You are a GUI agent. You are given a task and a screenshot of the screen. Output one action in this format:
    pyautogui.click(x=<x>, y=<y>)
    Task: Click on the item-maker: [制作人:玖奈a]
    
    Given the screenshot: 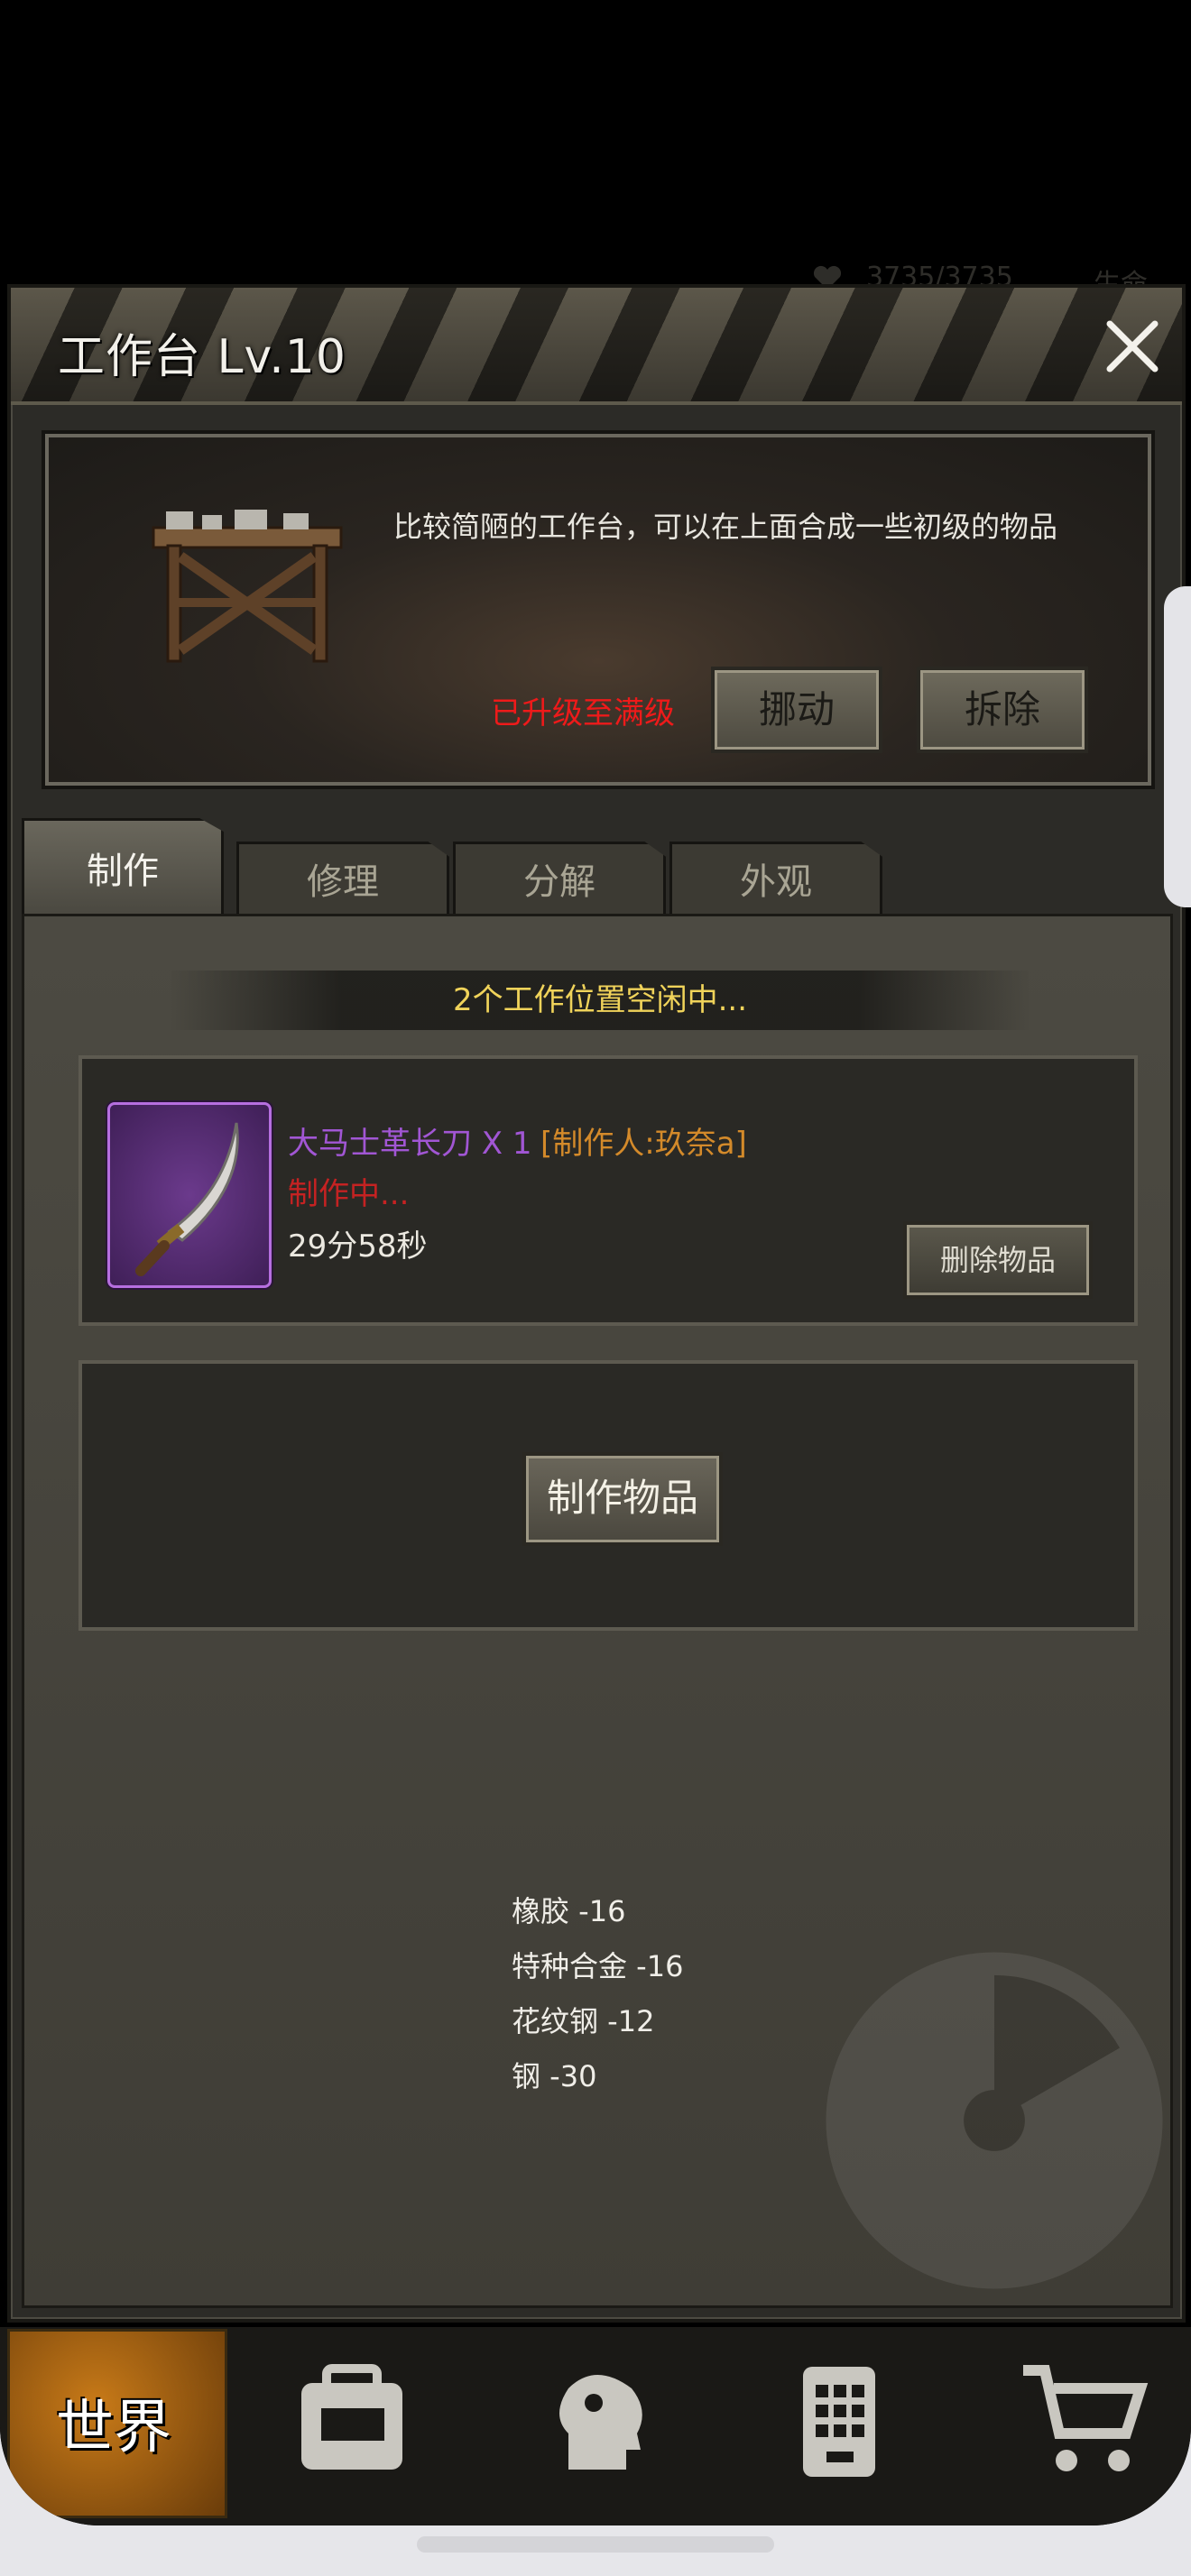 What is the action you would take?
    pyautogui.click(x=643, y=1144)
    